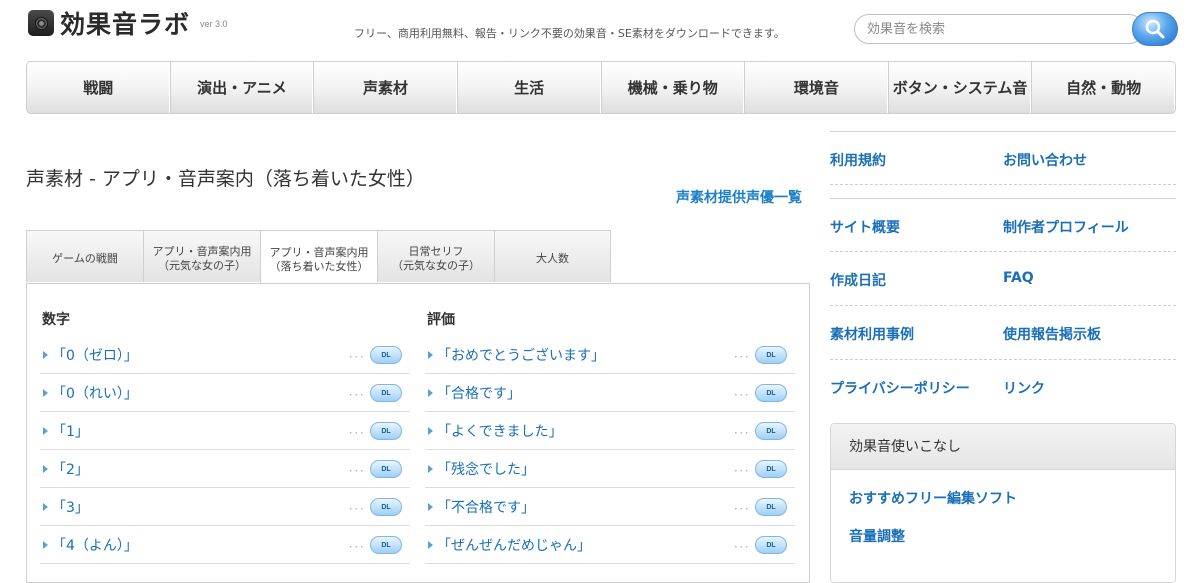  What do you see at coordinates (530, 87) in the screenshot?
I see `nav-item-life: 生活` at bounding box center [530, 87].